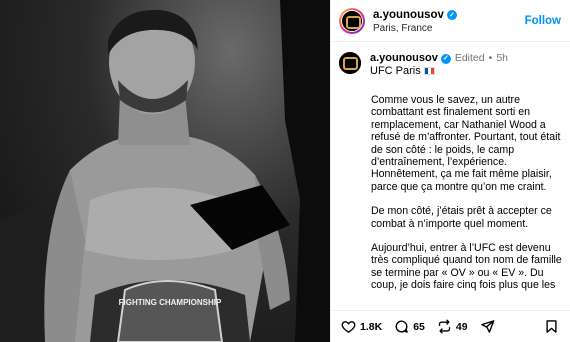 The height and width of the screenshot is (342, 570). Describe the element at coordinates (404, 58) in the screenshot. I see `caption-username-text: a.younousov` at that location.